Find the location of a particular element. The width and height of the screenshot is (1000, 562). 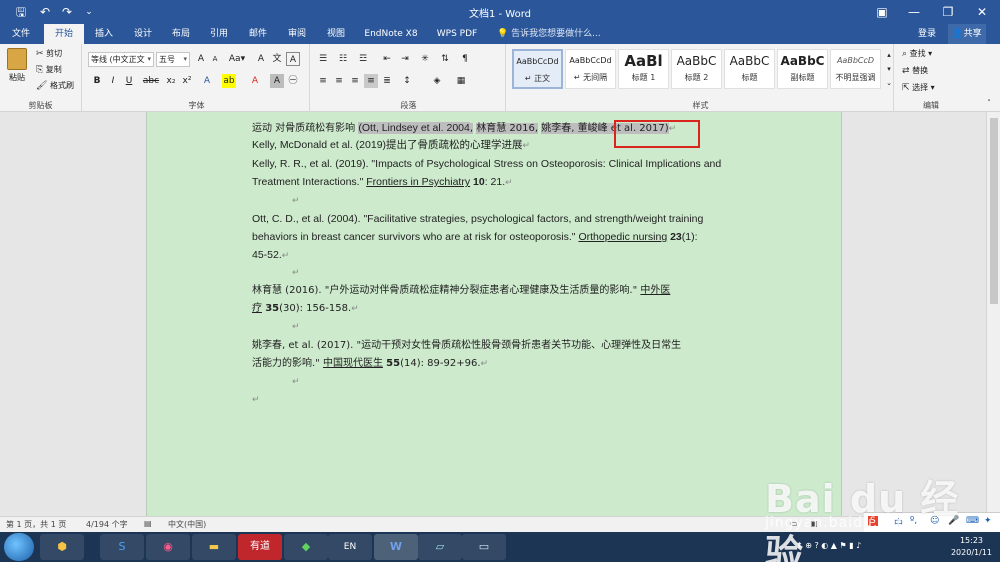

word-icon: W is located at coordinates (396, 546).